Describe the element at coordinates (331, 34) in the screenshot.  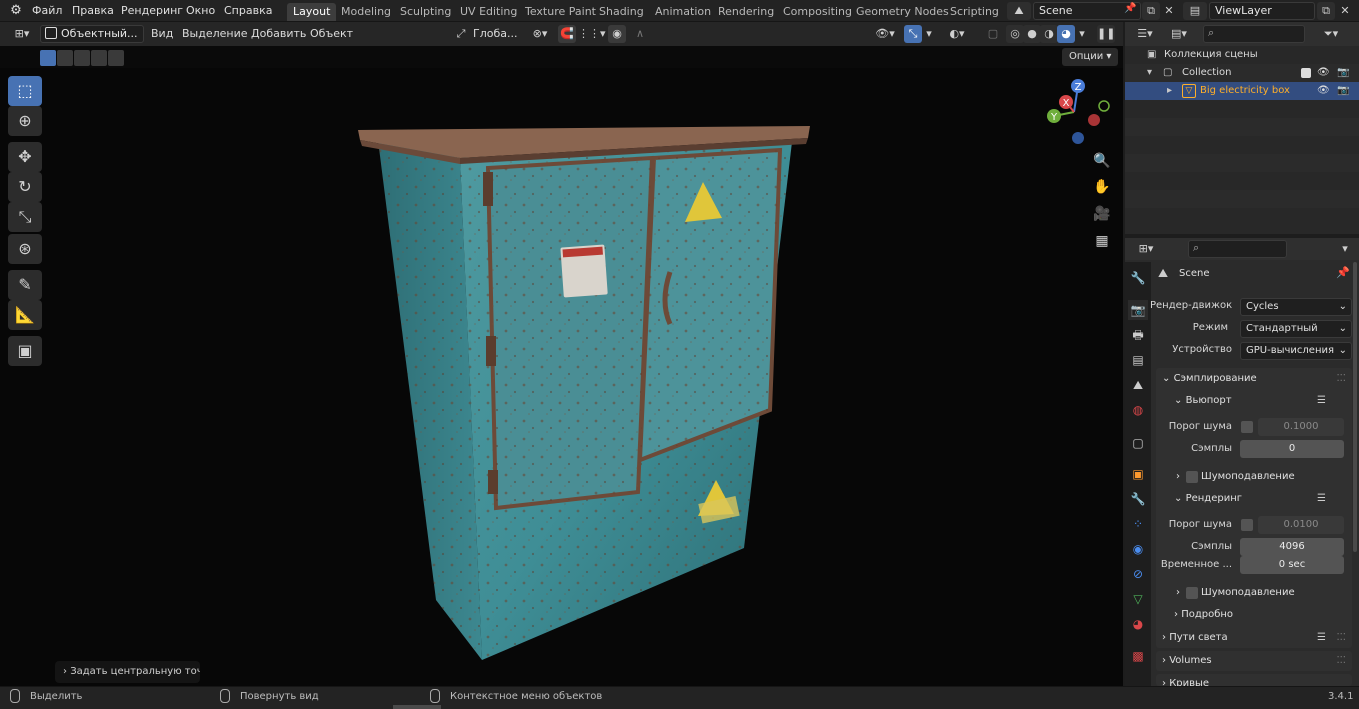
I see `menu-object: Объект` at that location.